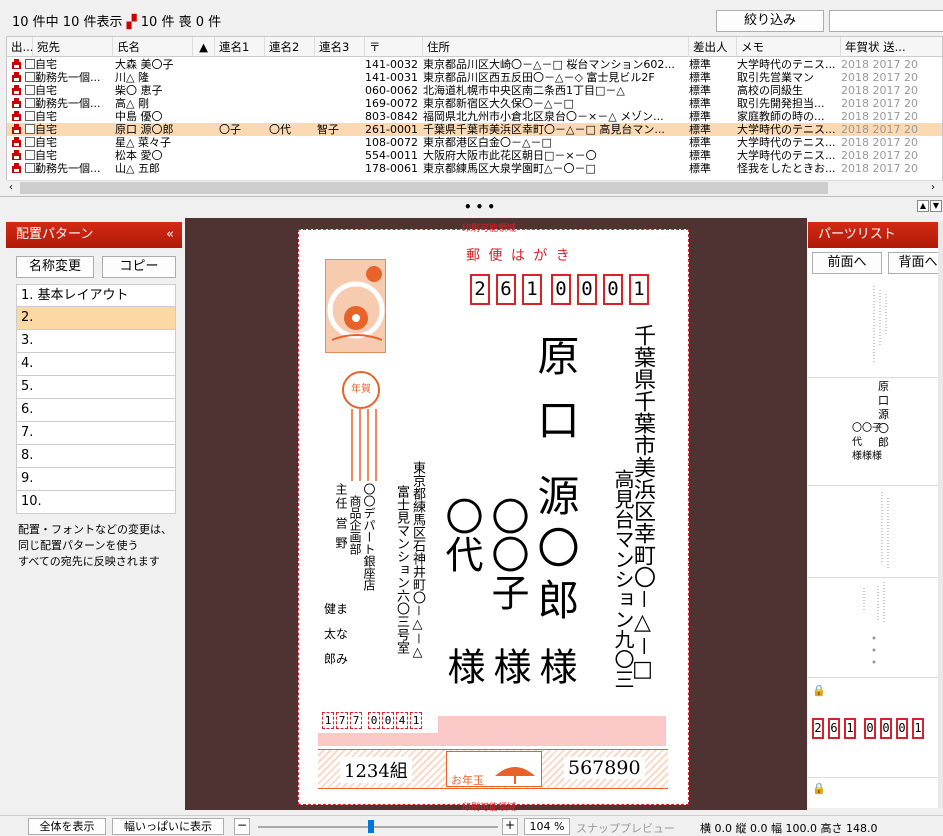 Image resolution: width=943 pixels, height=836 pixels. What do you see at coordinates (510, 826) in the screenshot?
I see `zoom-in-button: +` at bounding box center [510, 826].